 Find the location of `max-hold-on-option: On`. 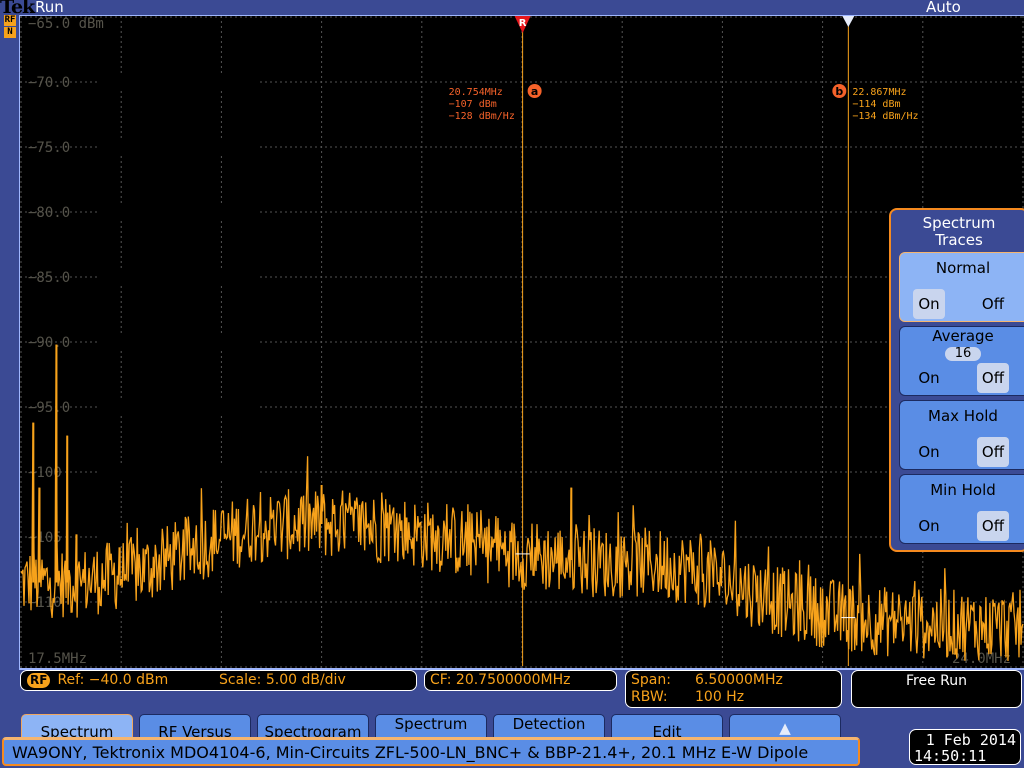

max-hold-on-option: On is located at coordinates (929, 452).